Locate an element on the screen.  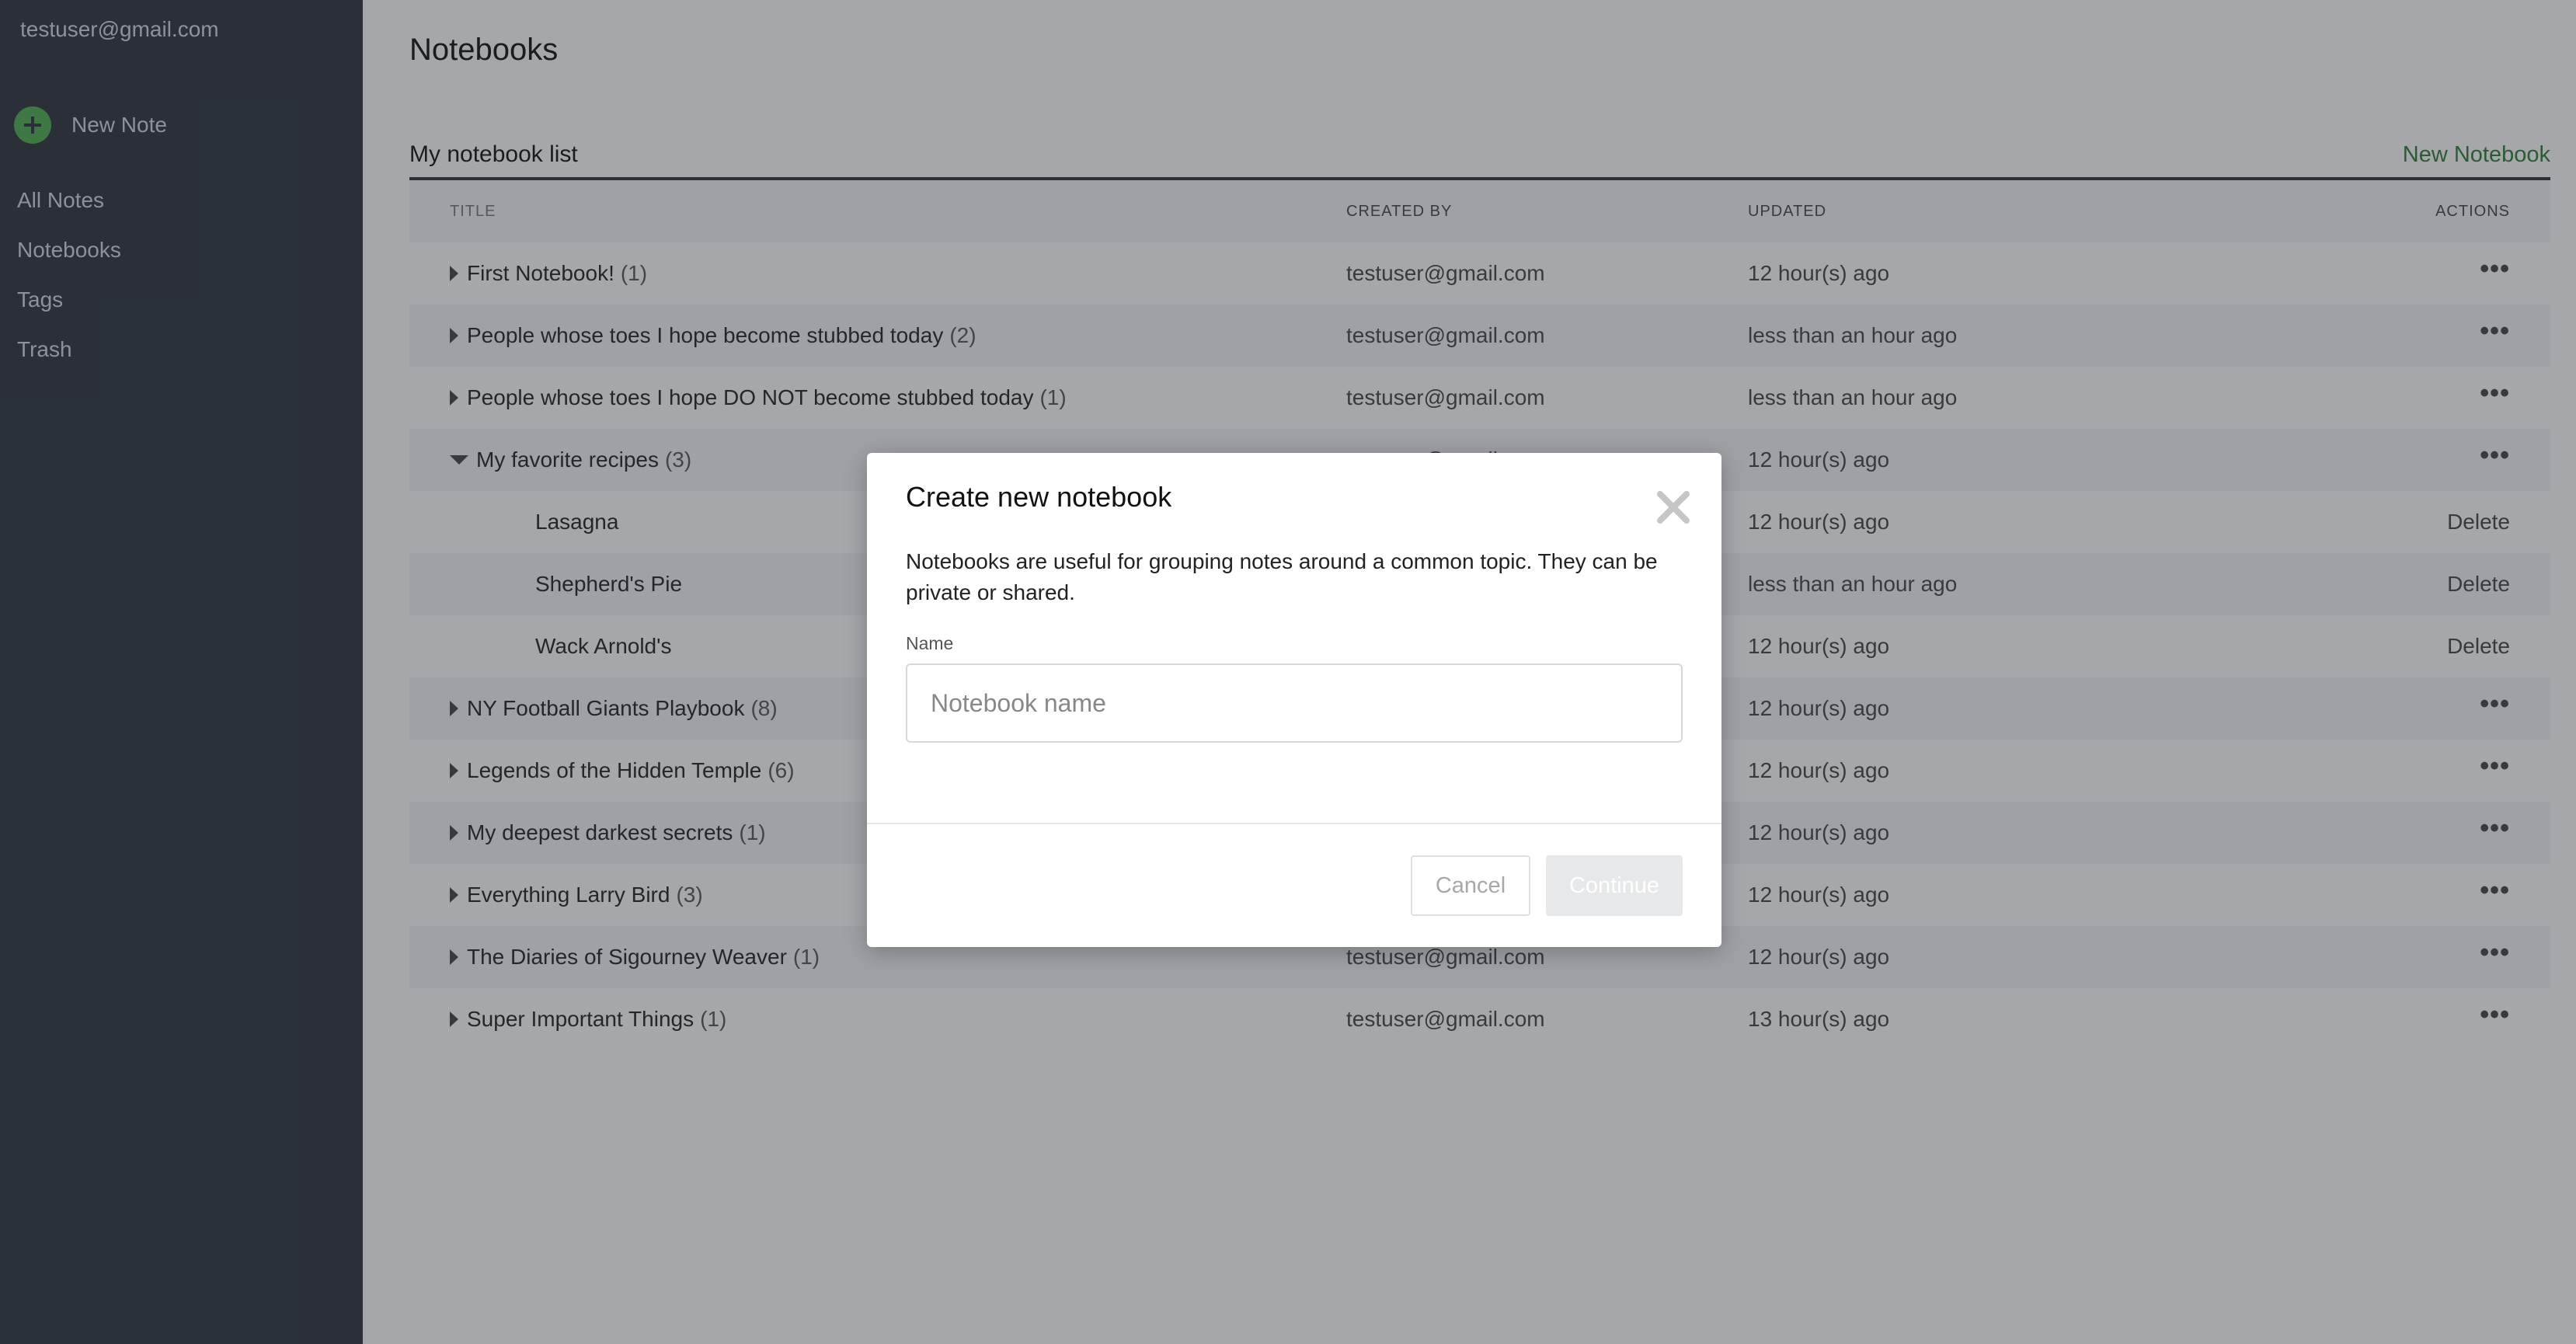
continue-button: Continue is located at coordinates (1614, 885).